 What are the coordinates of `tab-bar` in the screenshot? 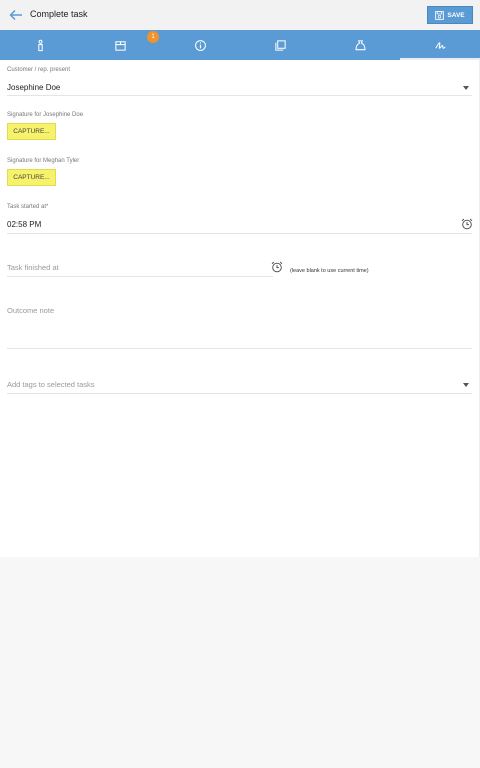 It's located at (240, 45).